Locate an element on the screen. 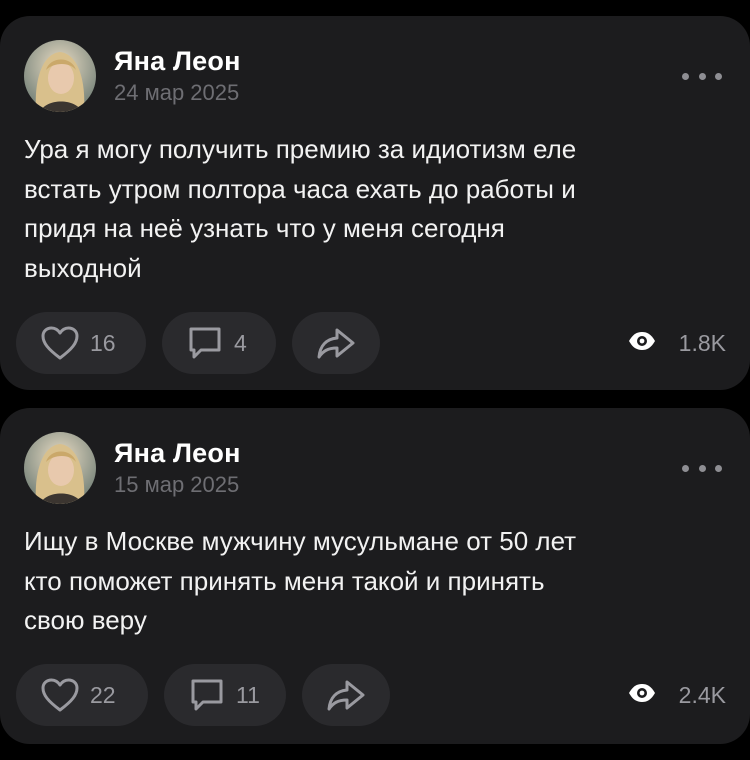  comment-count: 4 is located at coordinates (240, 342).